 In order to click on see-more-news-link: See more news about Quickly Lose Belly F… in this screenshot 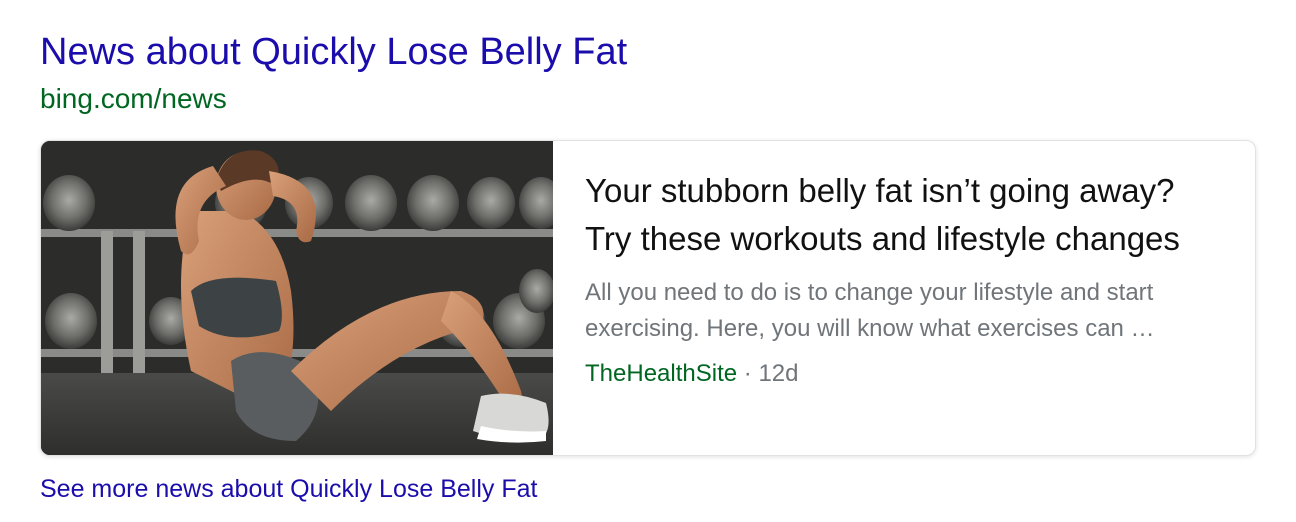, I will do `click(288, 489)`.